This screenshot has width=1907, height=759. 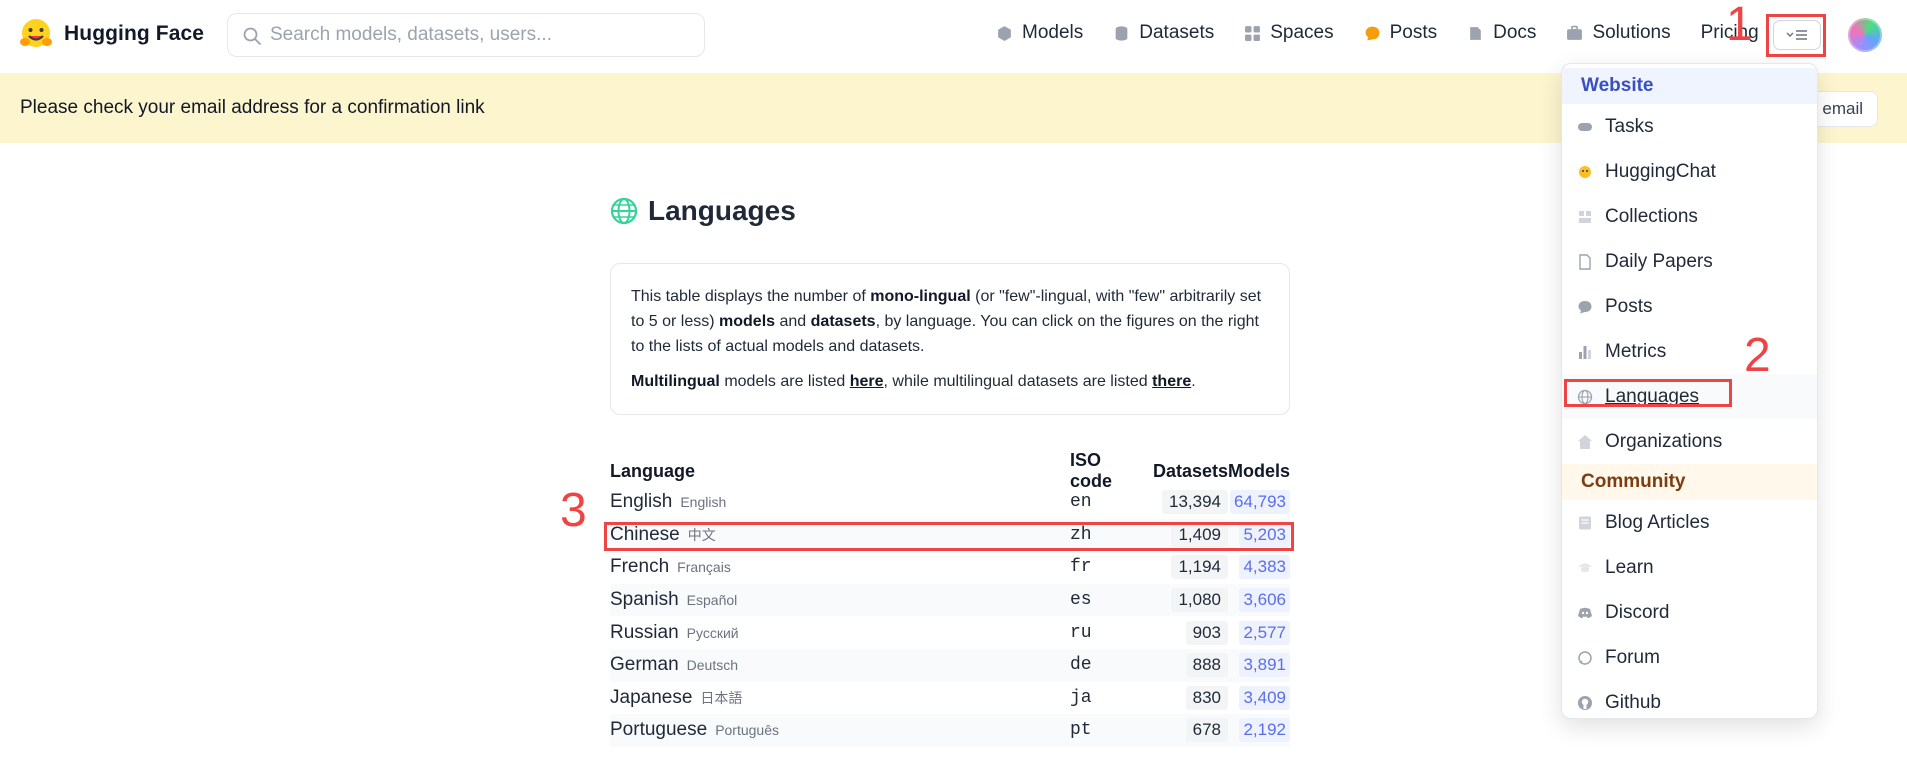 What do you see at coordinates (950, 470) in the screenshot?
I see `table-header: Language ISO code Datasets Models` at bounding box center [950, 470].